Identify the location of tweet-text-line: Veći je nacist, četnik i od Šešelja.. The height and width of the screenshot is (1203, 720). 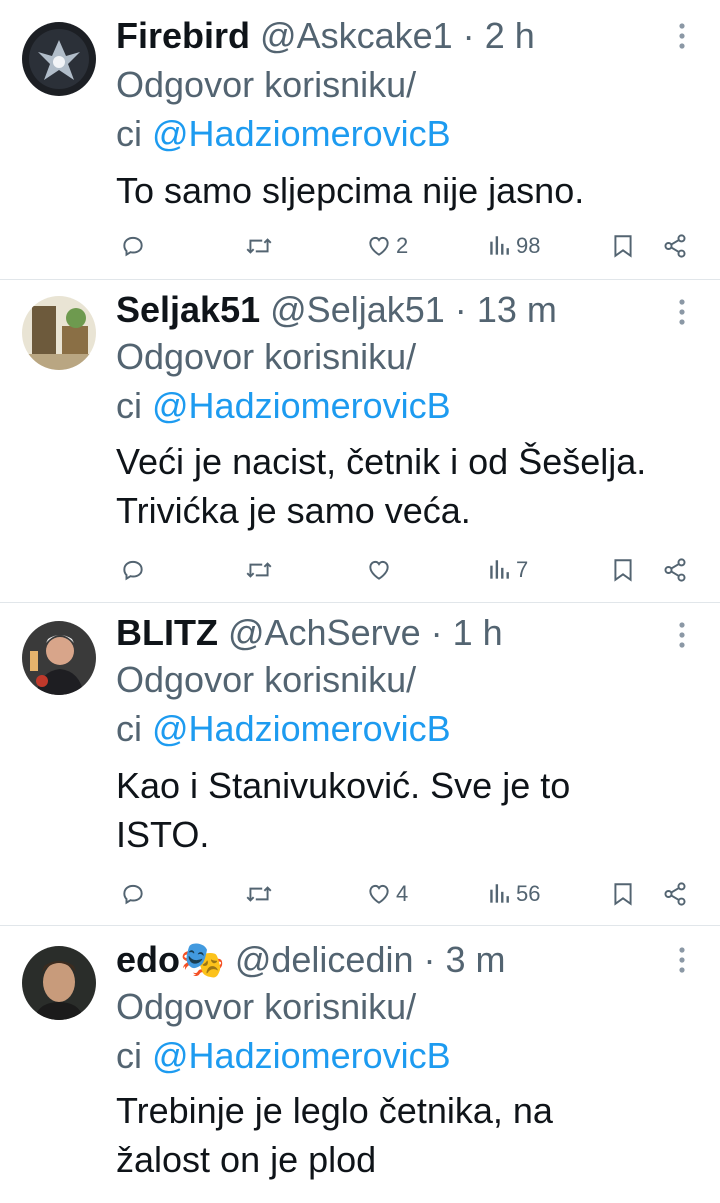
(381, 461).